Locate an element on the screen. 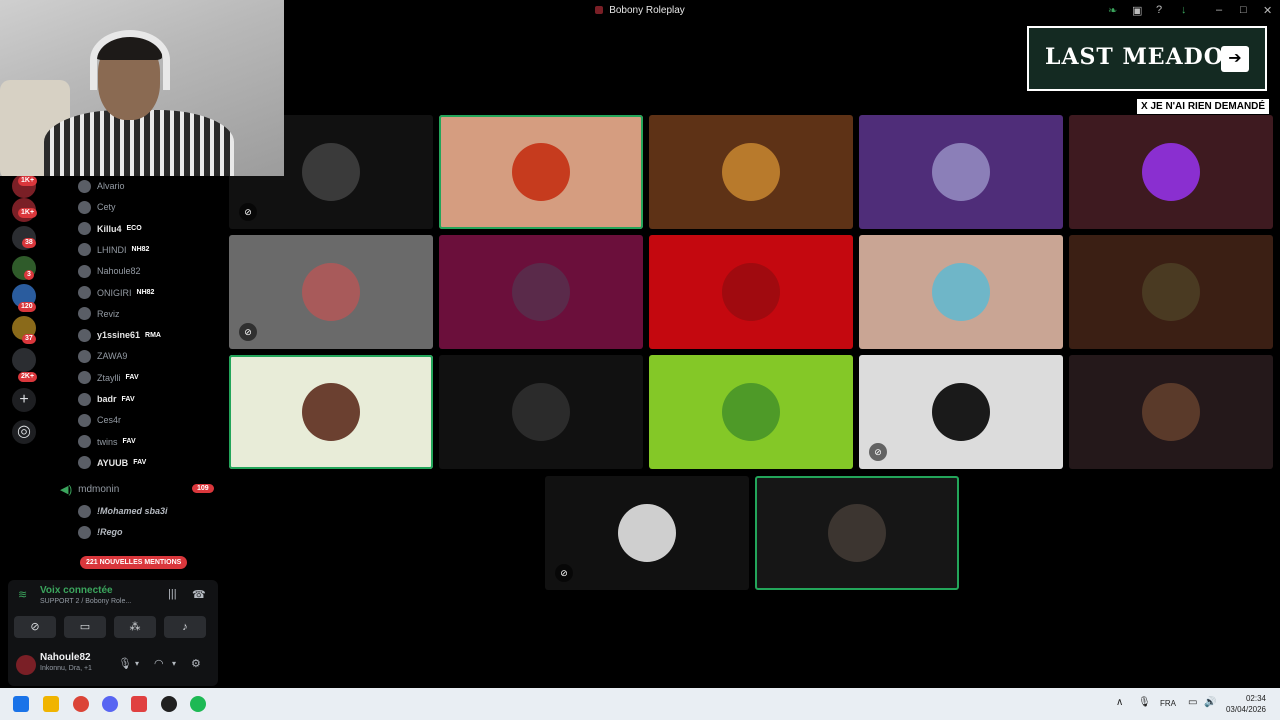  file-explorer-icon is located at coordinates (51, 704).